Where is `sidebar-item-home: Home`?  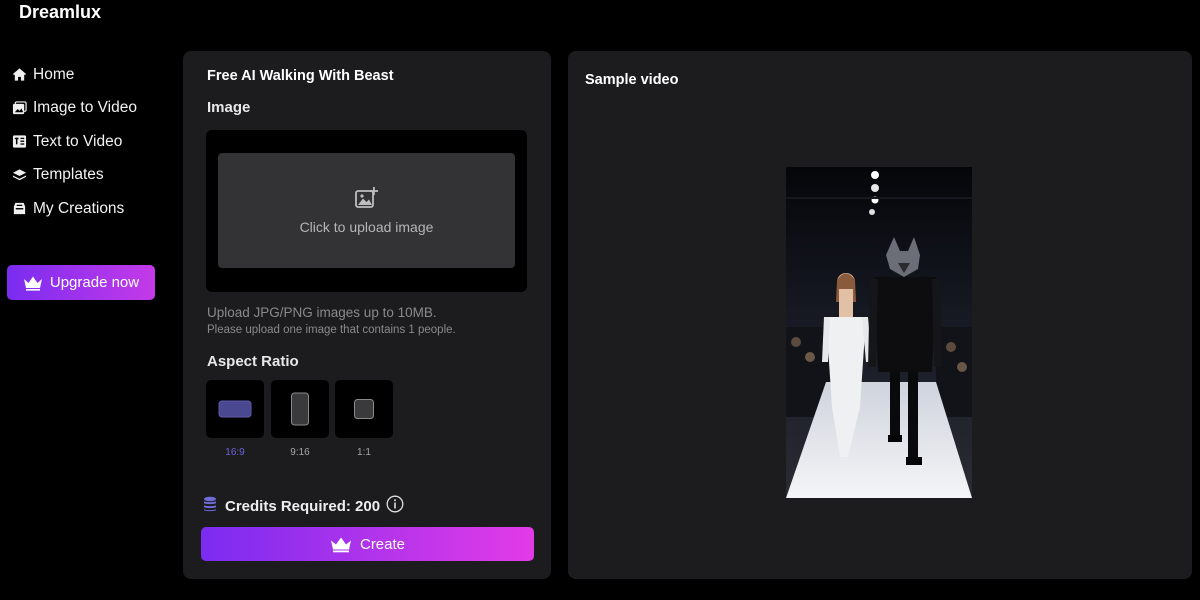 sidebar-item-home: Home is located at coordinates (92, 75).